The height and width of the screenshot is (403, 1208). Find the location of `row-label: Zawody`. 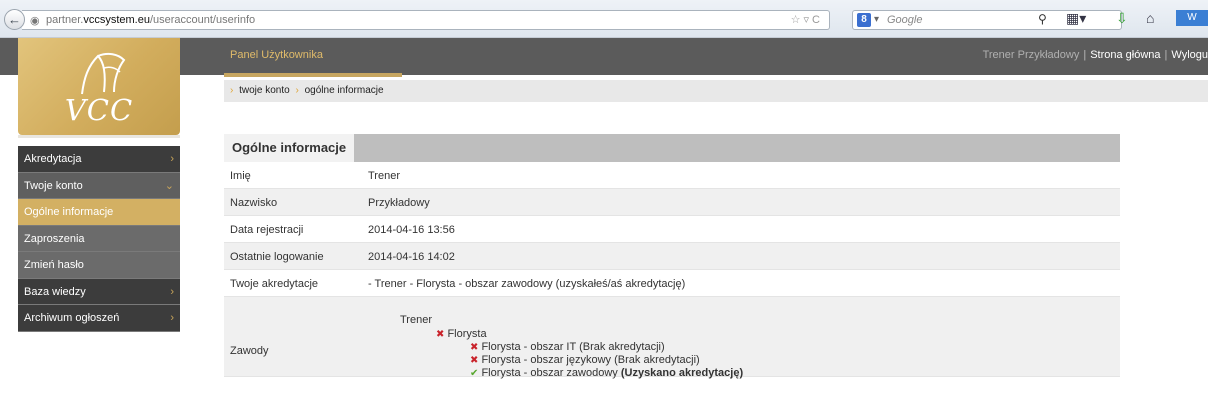

row-label: Zawody is located at coordinates (249, 351).